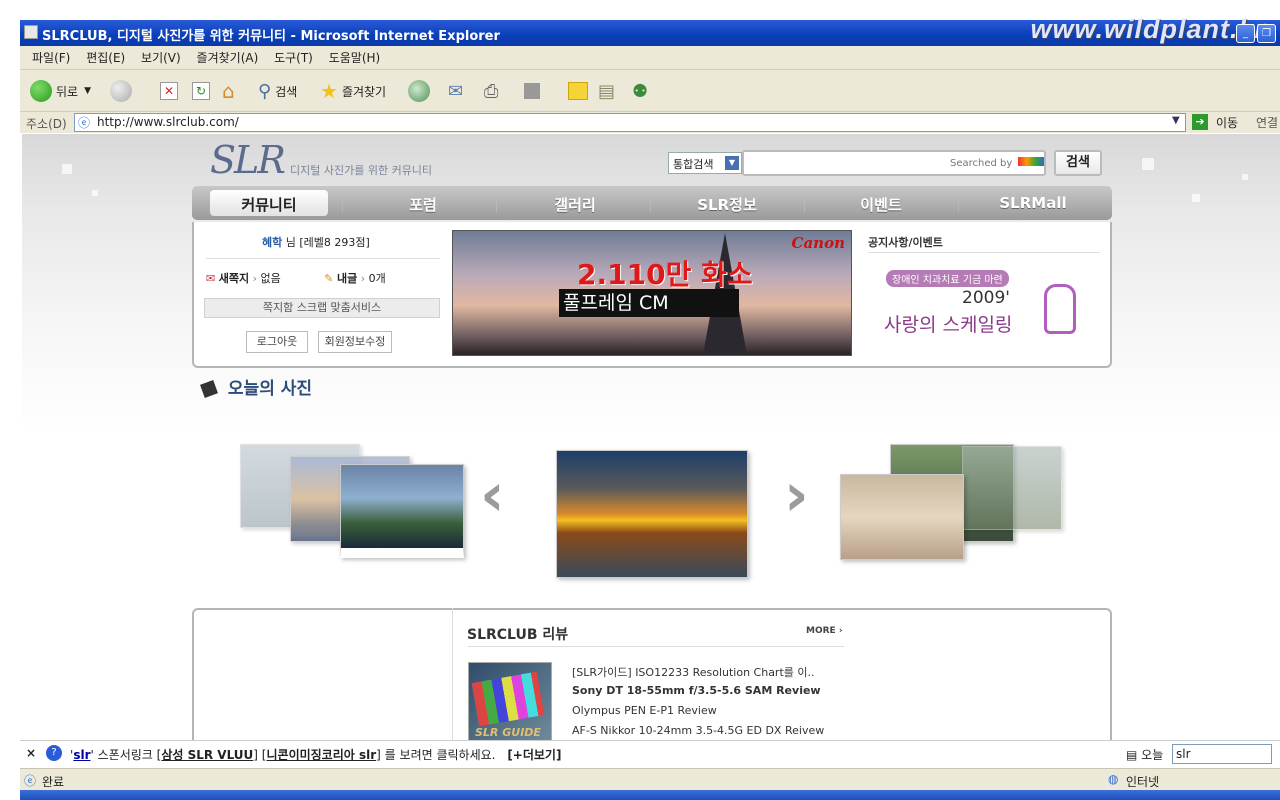 The width and height of the screenshot is (1280, 800). Describe the element at coordinates (948, 323) in the screenshot. I see `notice-headline: 사랑의 스케일링` at that location.